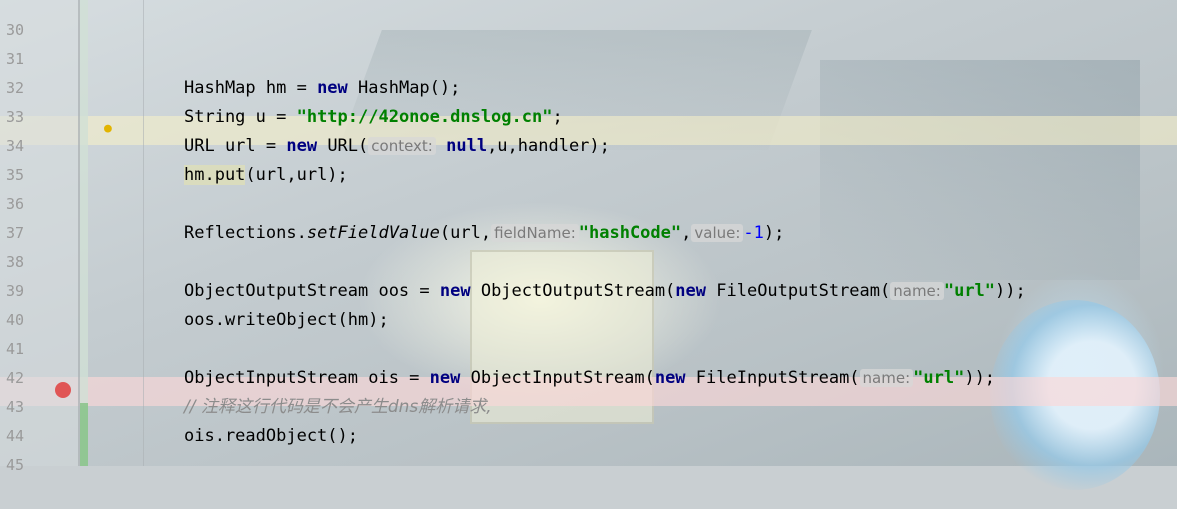 Image resolution: width=1177 pixels, height=509 pixels. I want to click on code-line: 44, so click(588, 419).